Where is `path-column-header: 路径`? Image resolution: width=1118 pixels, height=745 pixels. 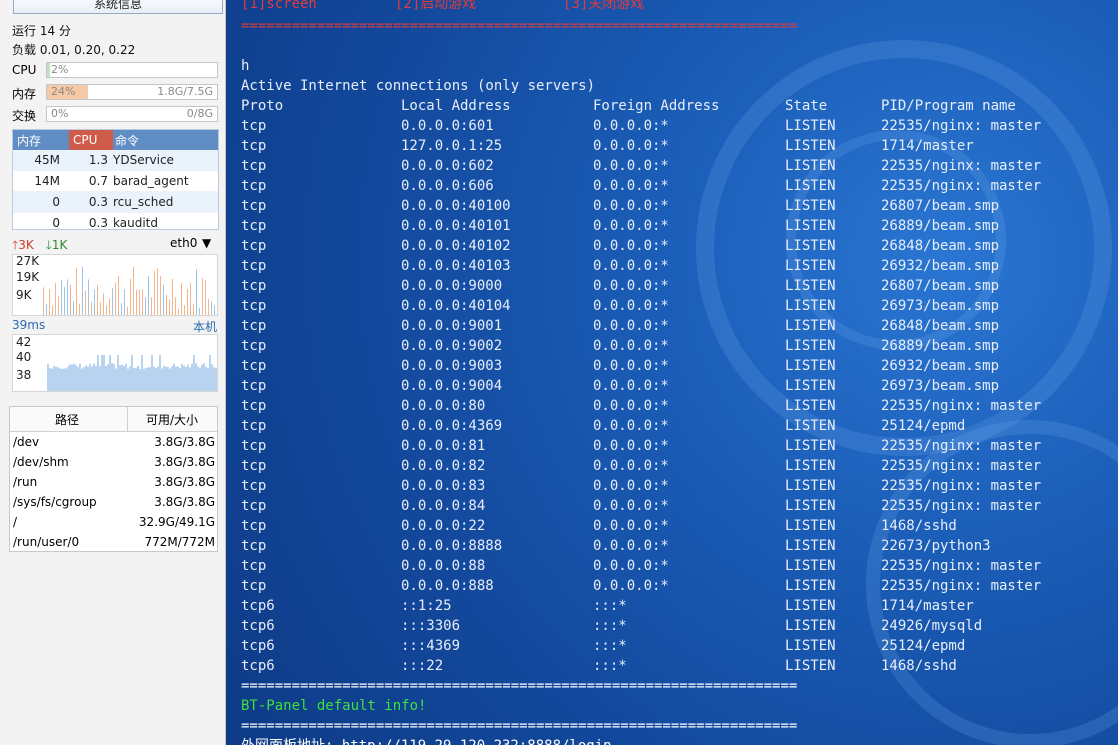 path-column-header: 路径 is located at coordinates (67, 419).